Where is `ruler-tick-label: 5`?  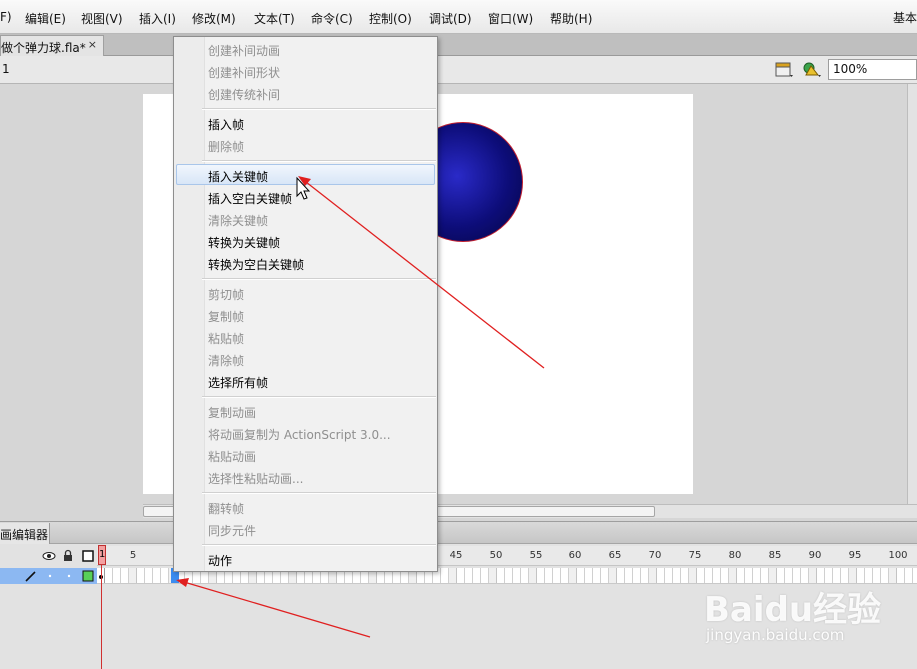 ruler-tick-label: 5 is located at coordinates (133, 555).